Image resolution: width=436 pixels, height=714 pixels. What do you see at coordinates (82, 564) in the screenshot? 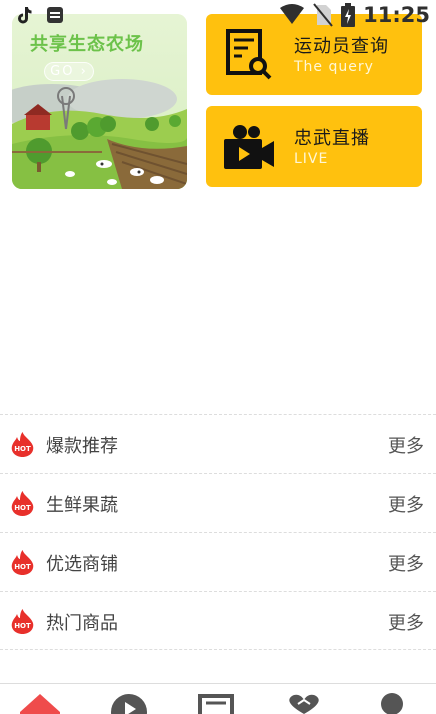
I see `section-label: 优选商铺` at bounding box center [82, 564].